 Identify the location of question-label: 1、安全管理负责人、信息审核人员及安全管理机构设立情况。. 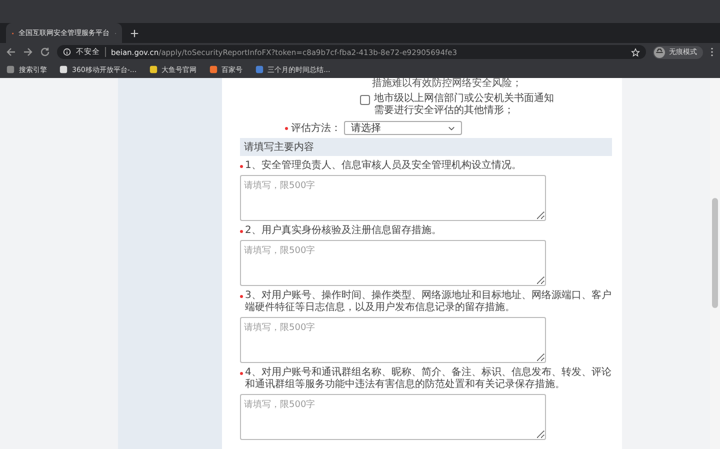
(383, 166).